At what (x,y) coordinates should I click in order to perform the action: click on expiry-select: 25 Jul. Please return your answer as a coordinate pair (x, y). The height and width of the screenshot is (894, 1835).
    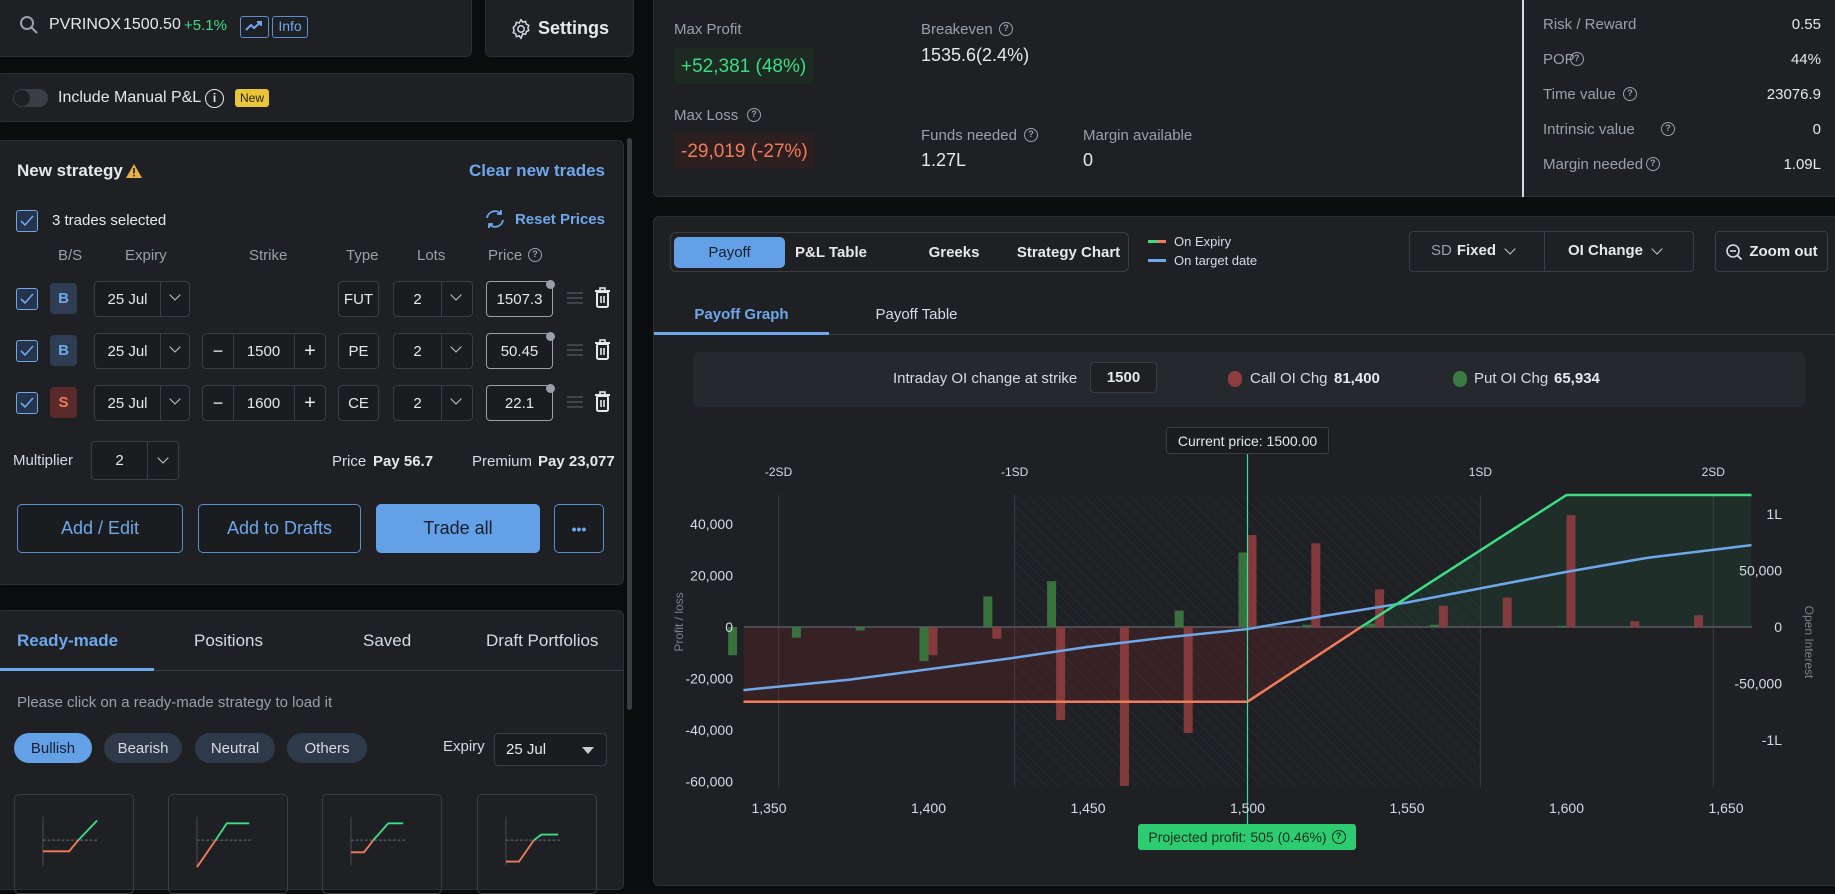
    Looking at the image, I should click on (550, 749).